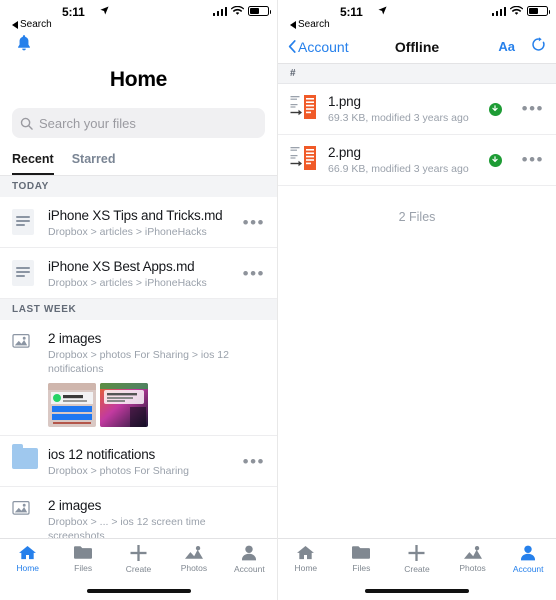 The width and height of the screenshot is (556, 600). I want to click on tab-starred: Starred, so click(94, 163).